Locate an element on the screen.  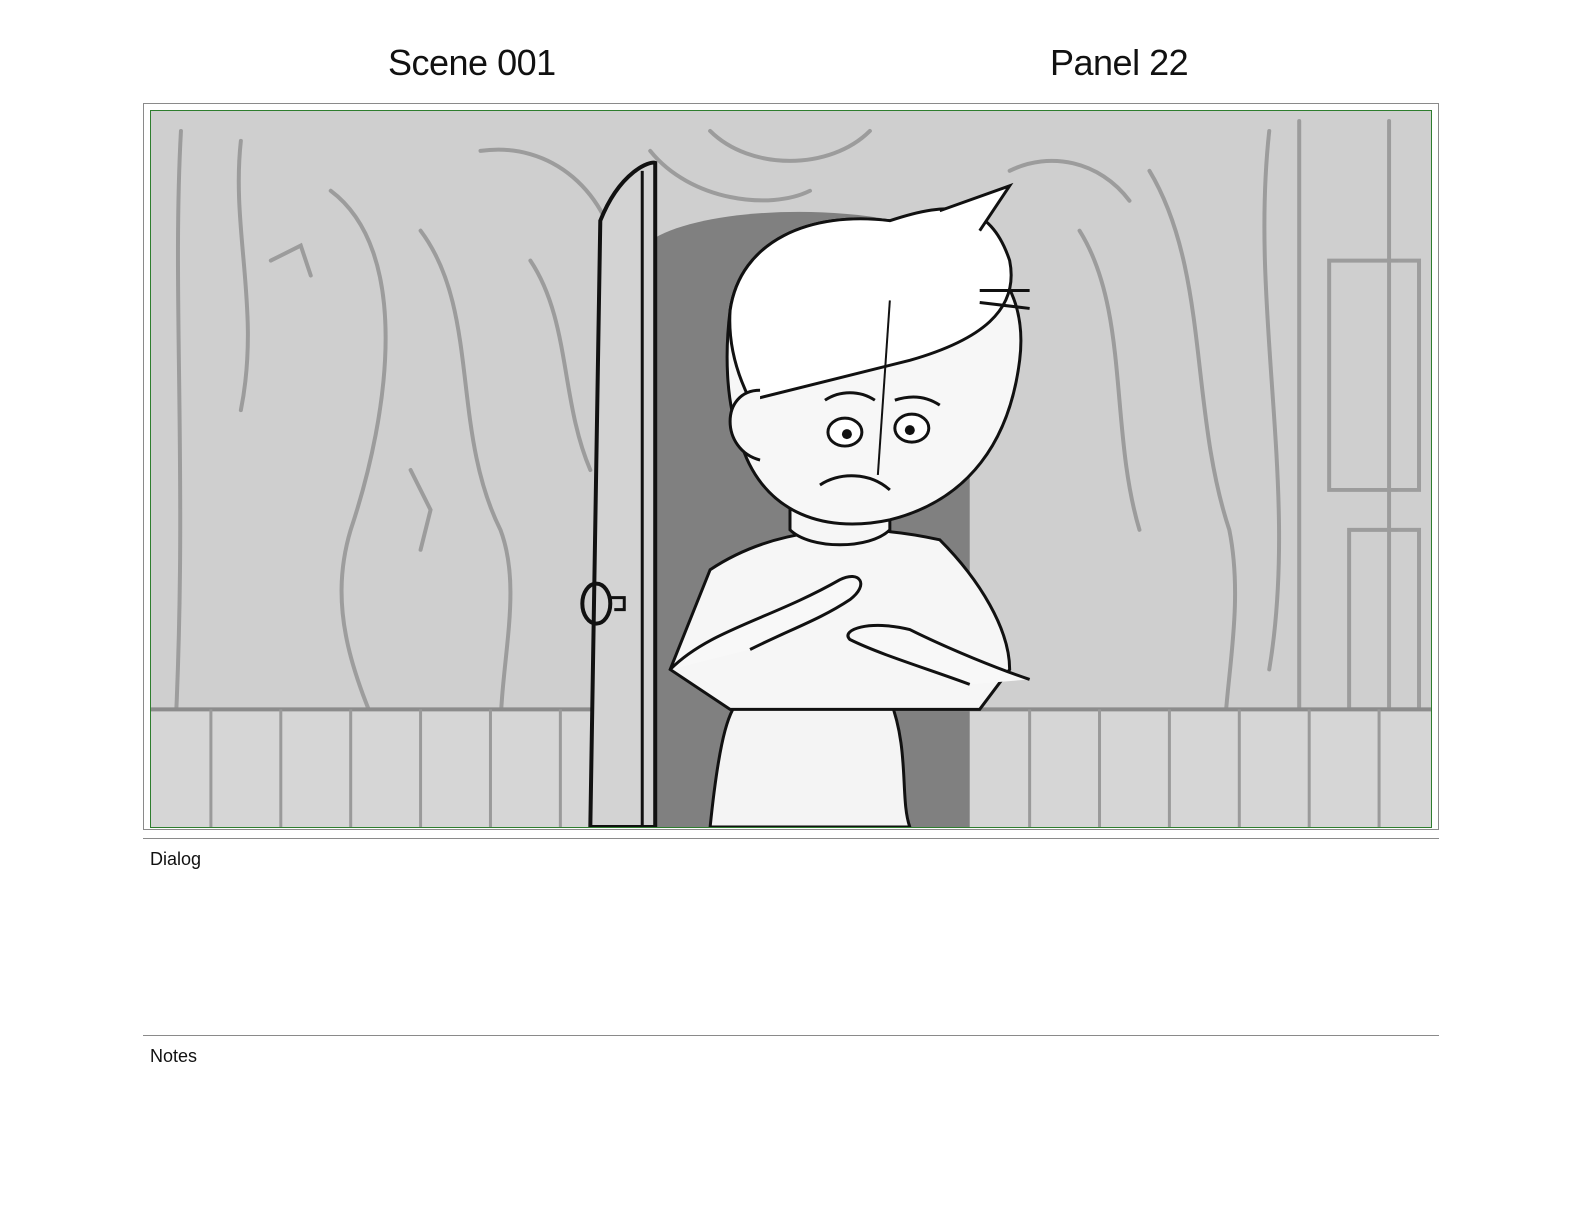
scene-number: Scene 001 is located at coordinates (472, 62).